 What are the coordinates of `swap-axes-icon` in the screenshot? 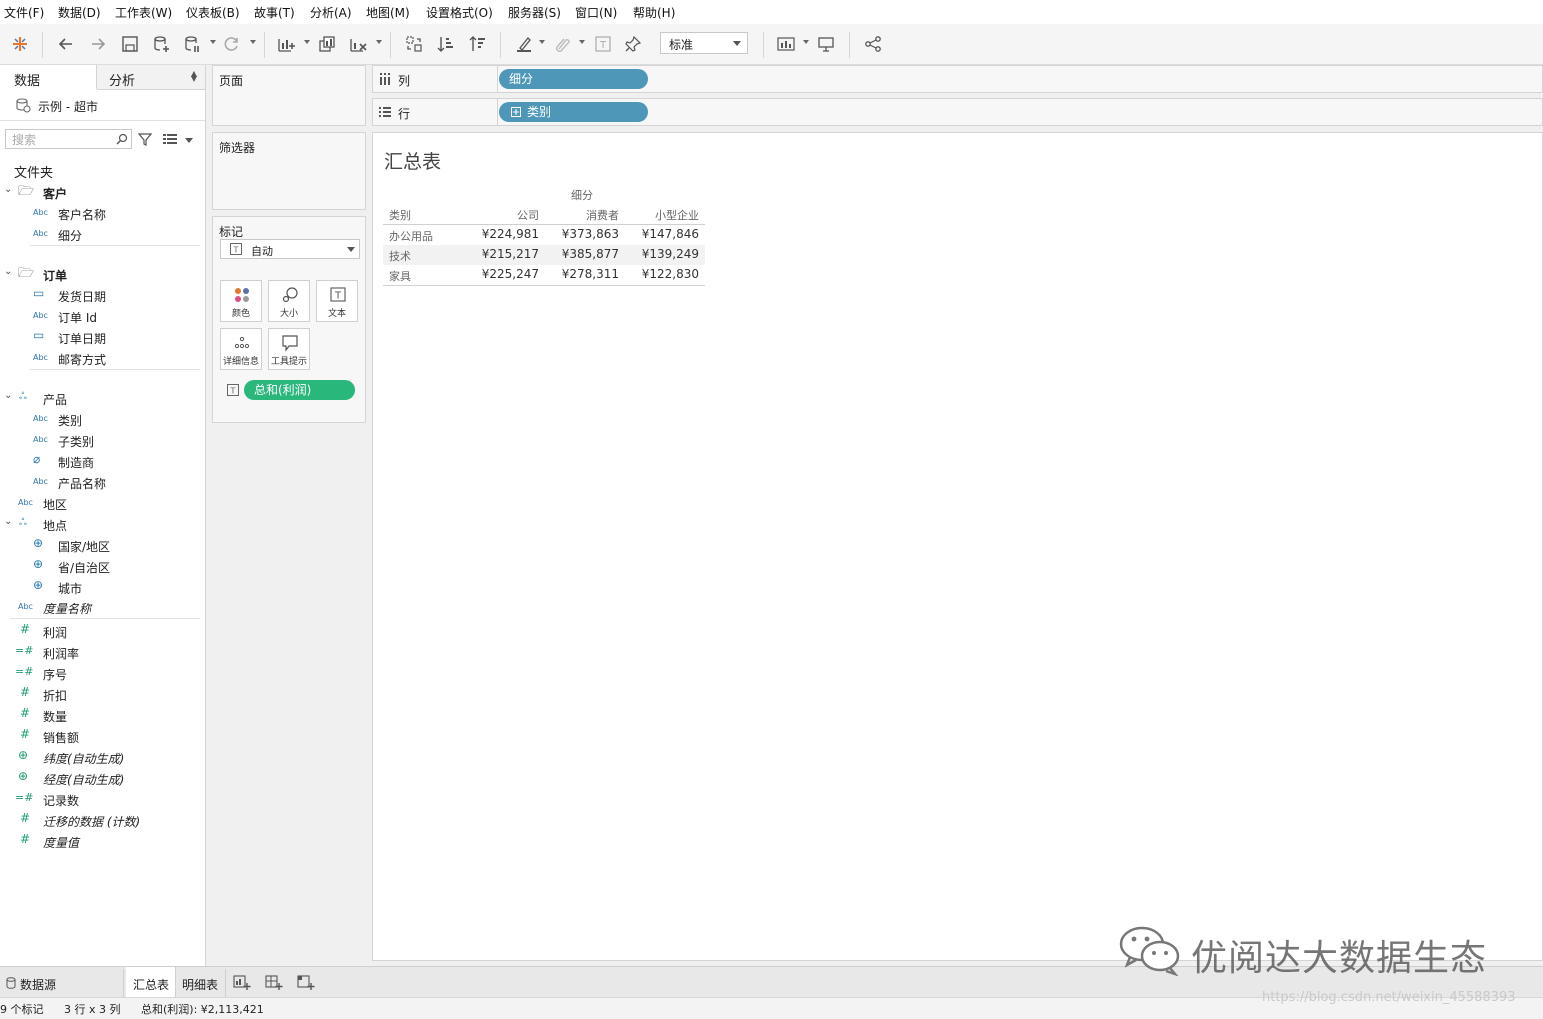 It's located at (414, 44).